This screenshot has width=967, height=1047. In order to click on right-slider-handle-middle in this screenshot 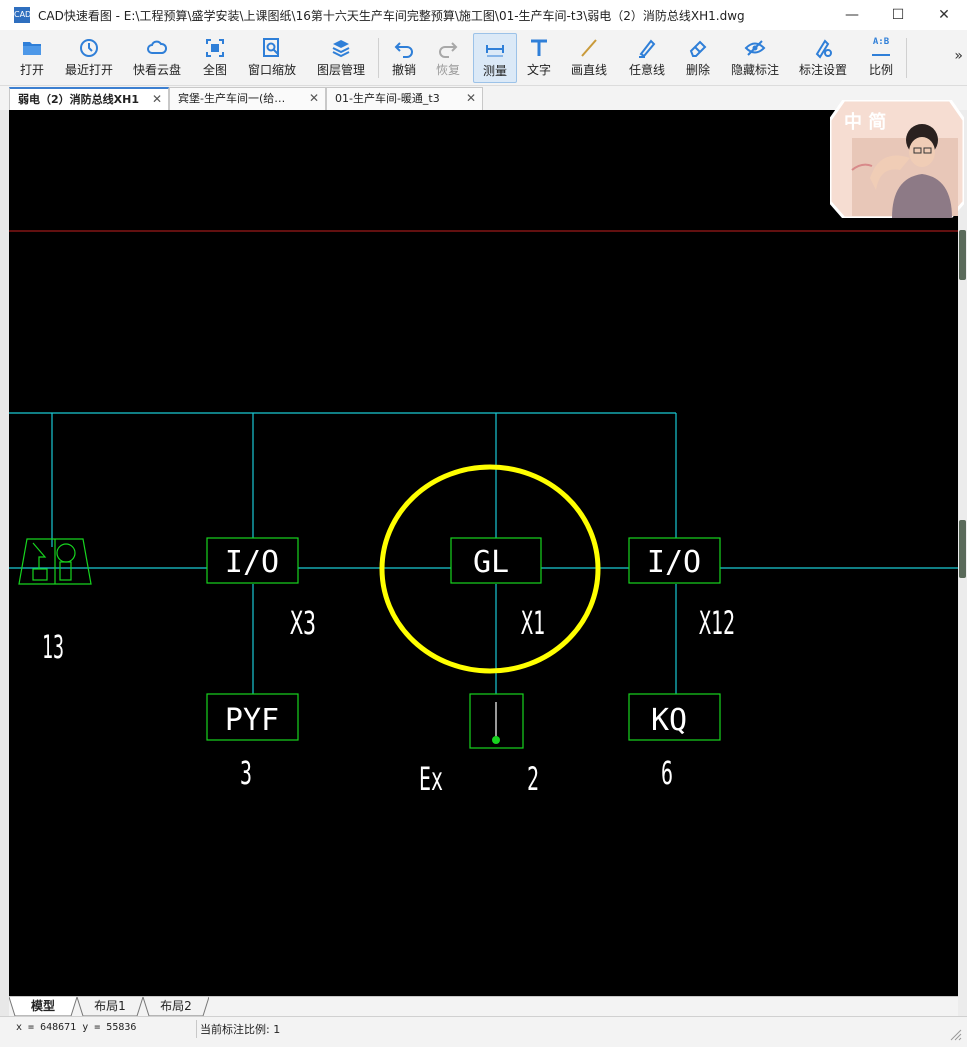, I will do `click(962, 549)`.